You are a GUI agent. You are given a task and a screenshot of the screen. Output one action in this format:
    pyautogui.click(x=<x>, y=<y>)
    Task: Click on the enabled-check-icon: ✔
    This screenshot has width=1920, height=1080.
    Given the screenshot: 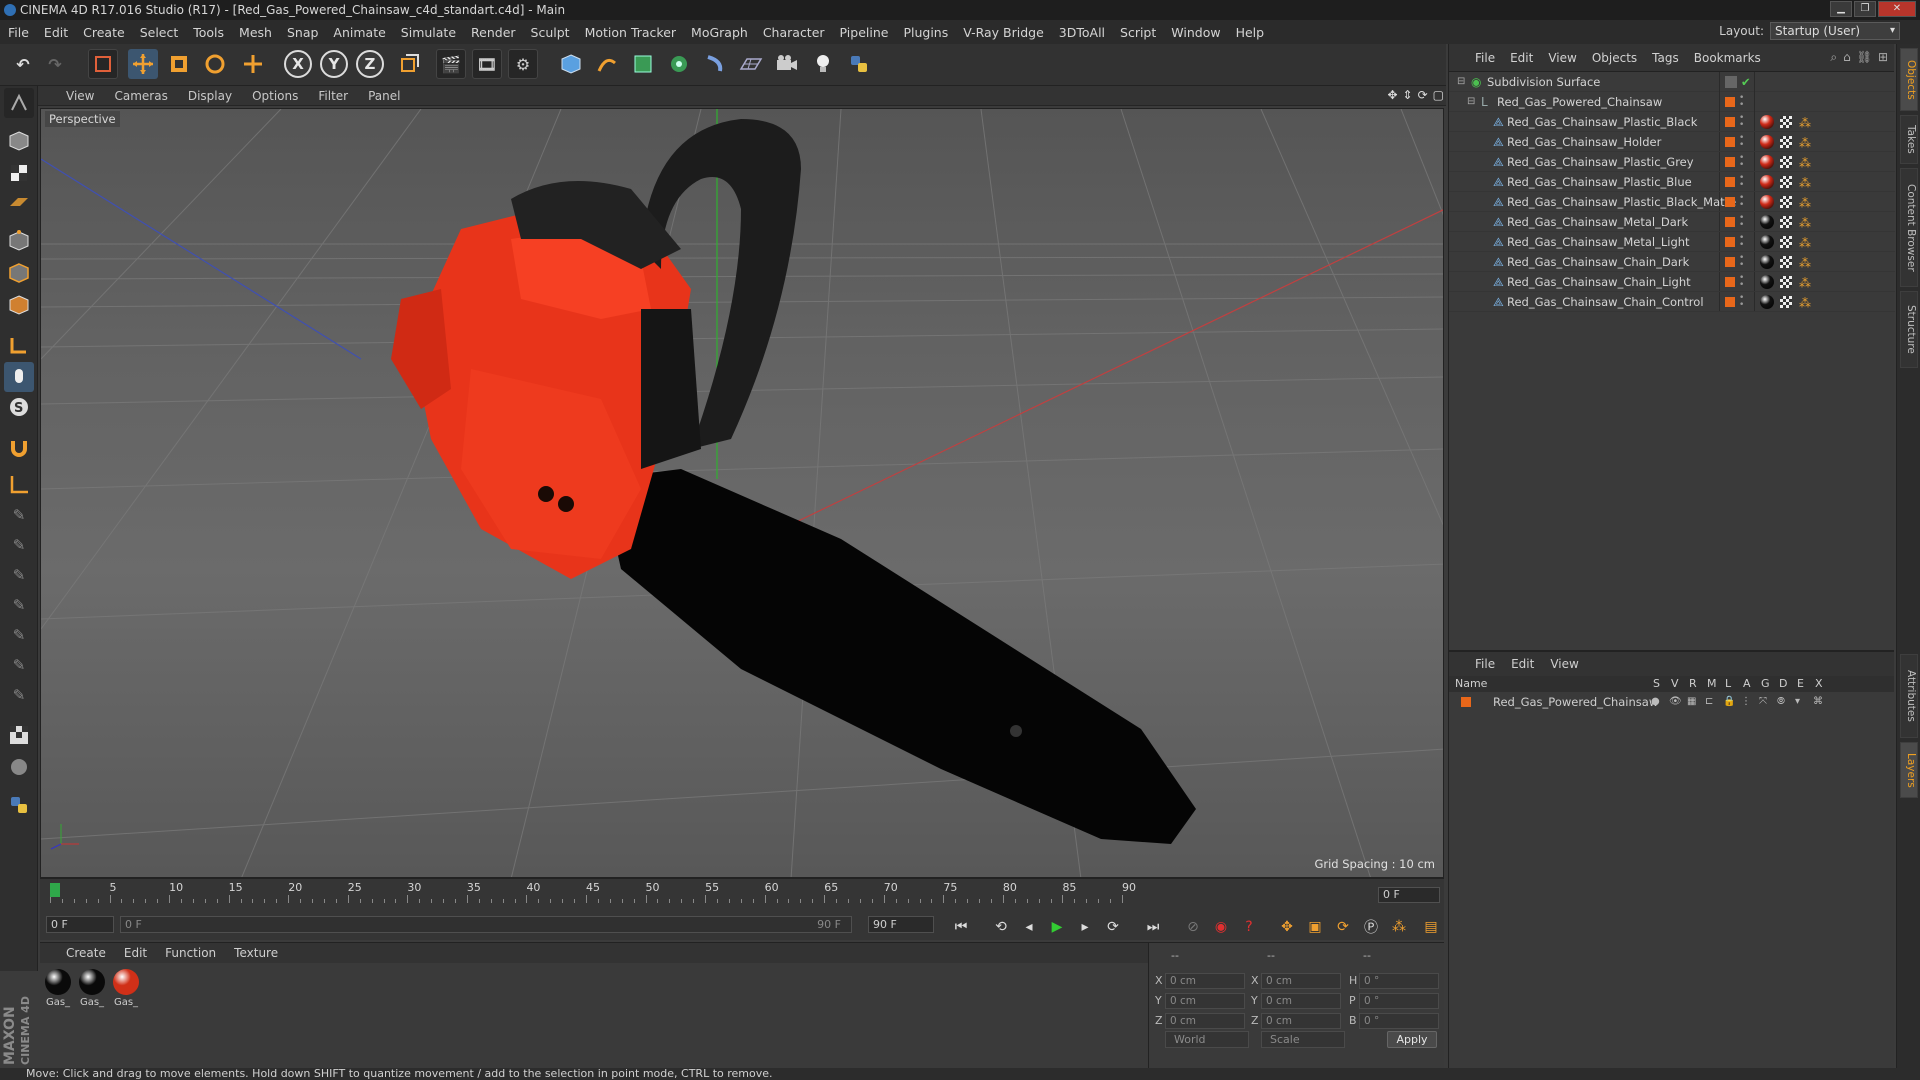 What is the action you would take?
    pyautogui.click(x=1746, y=82)
    